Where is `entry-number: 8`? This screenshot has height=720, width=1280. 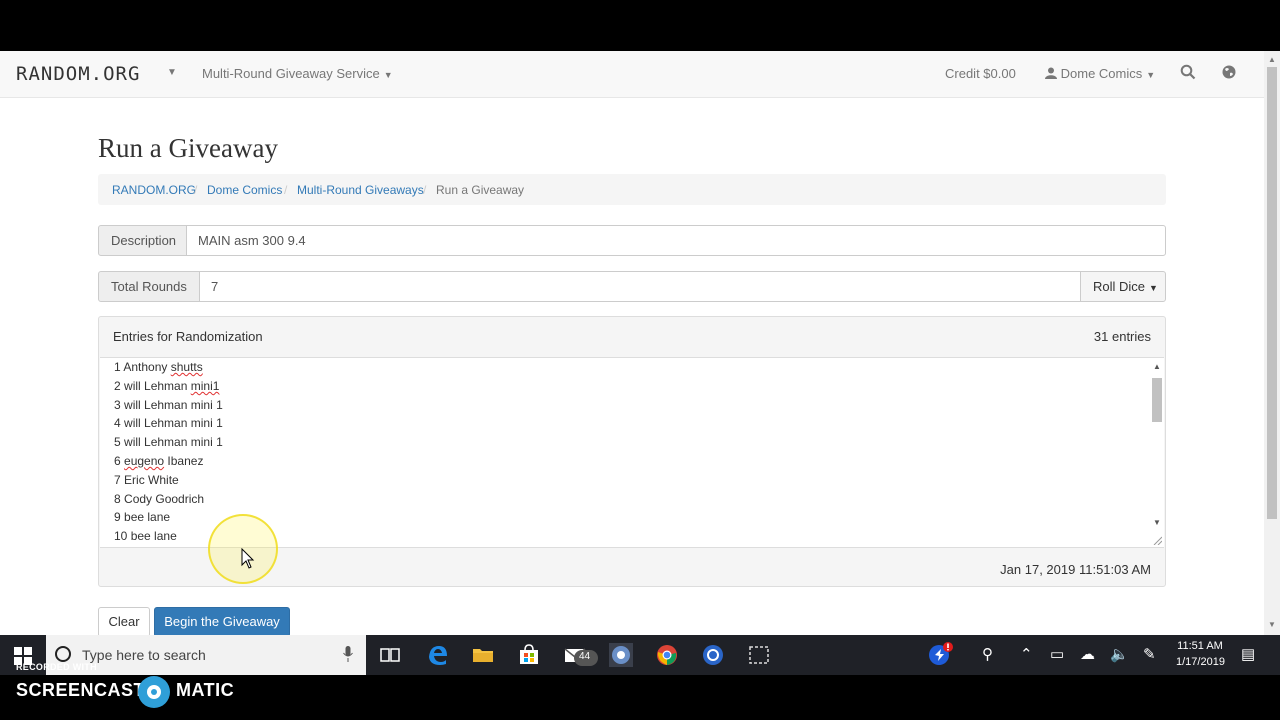 entry-number: 8 is located at coordinates (117, 498).